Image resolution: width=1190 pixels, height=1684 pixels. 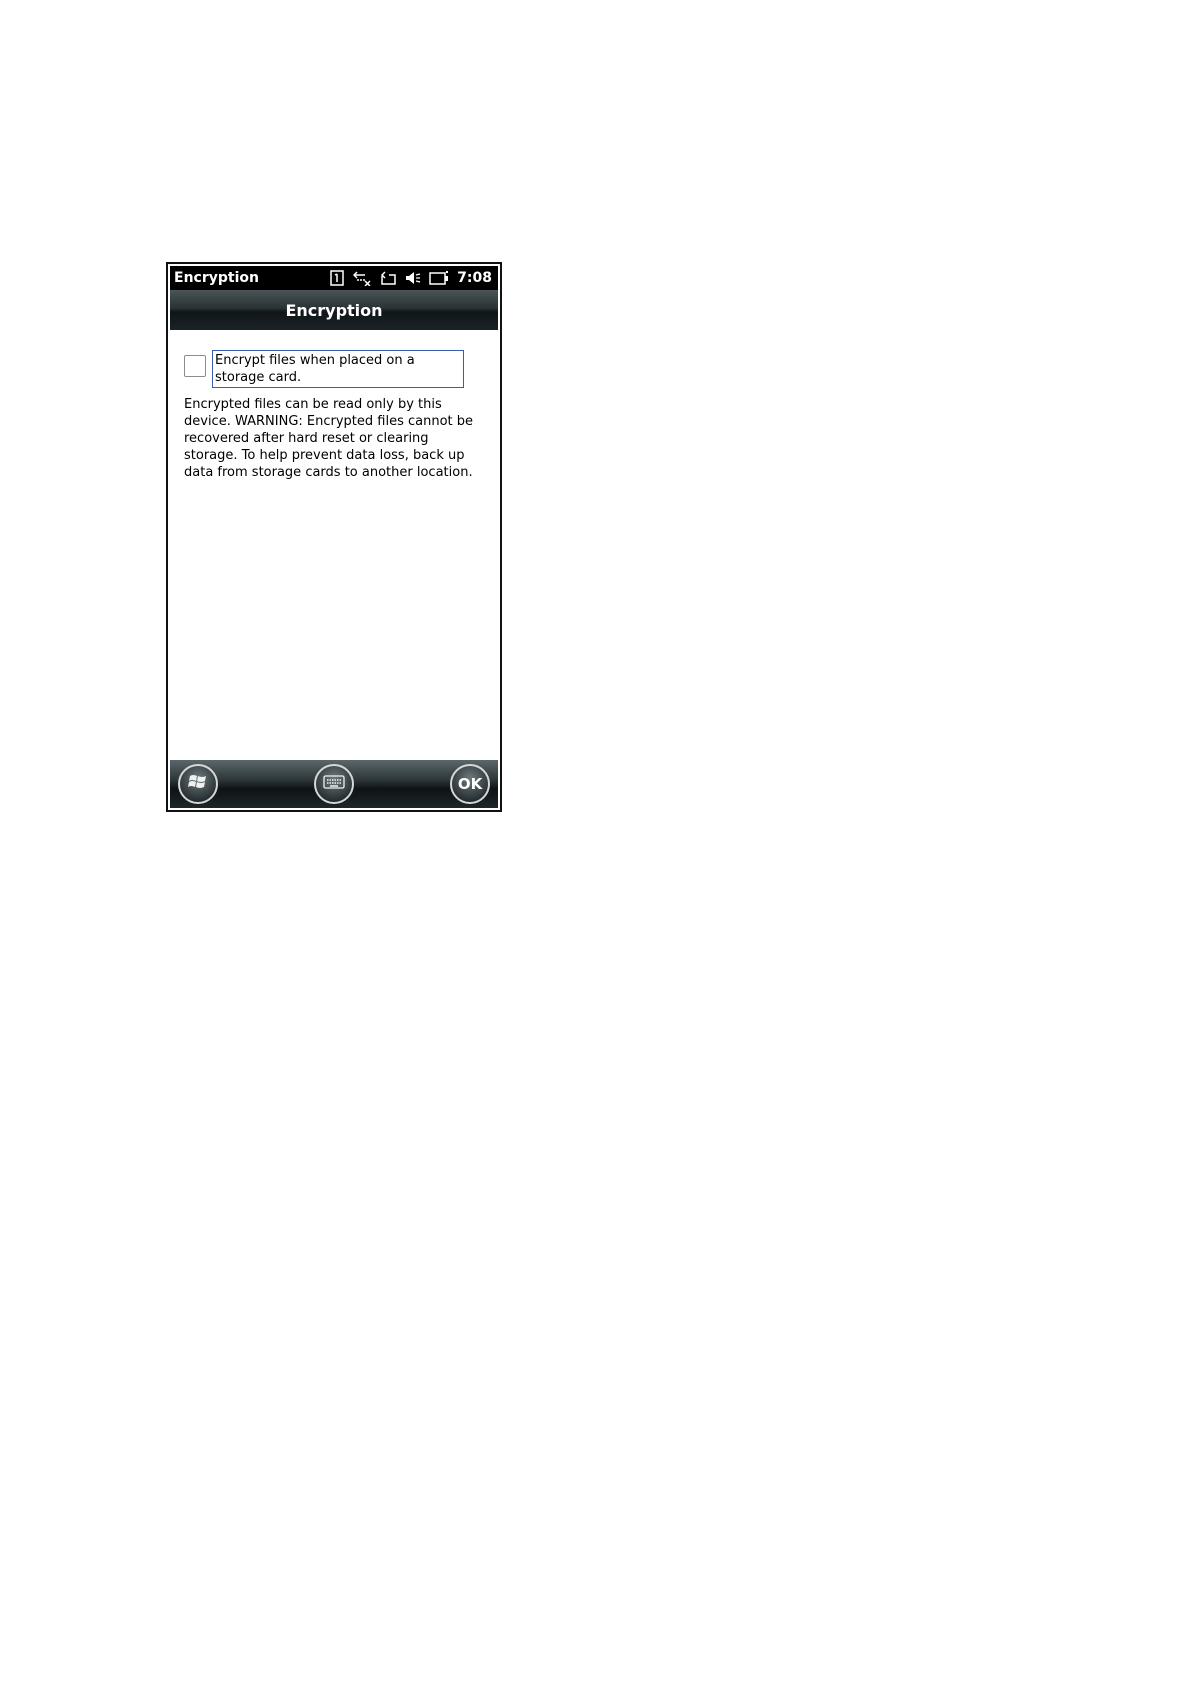 I want to click on windows-start-icon, so click(x=198, y=784).